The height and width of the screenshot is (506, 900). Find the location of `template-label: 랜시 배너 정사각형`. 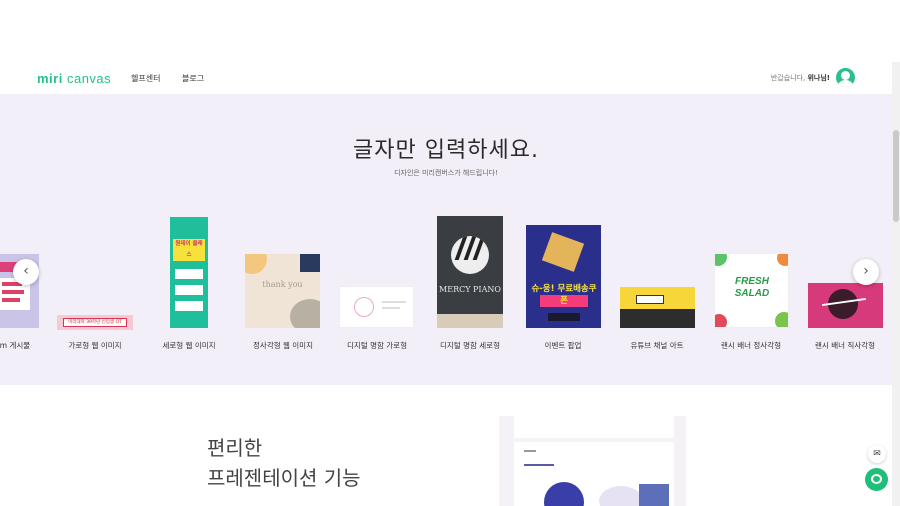

template-label: 랜시 배너 정사각형 is located at coordinates (751, 345).